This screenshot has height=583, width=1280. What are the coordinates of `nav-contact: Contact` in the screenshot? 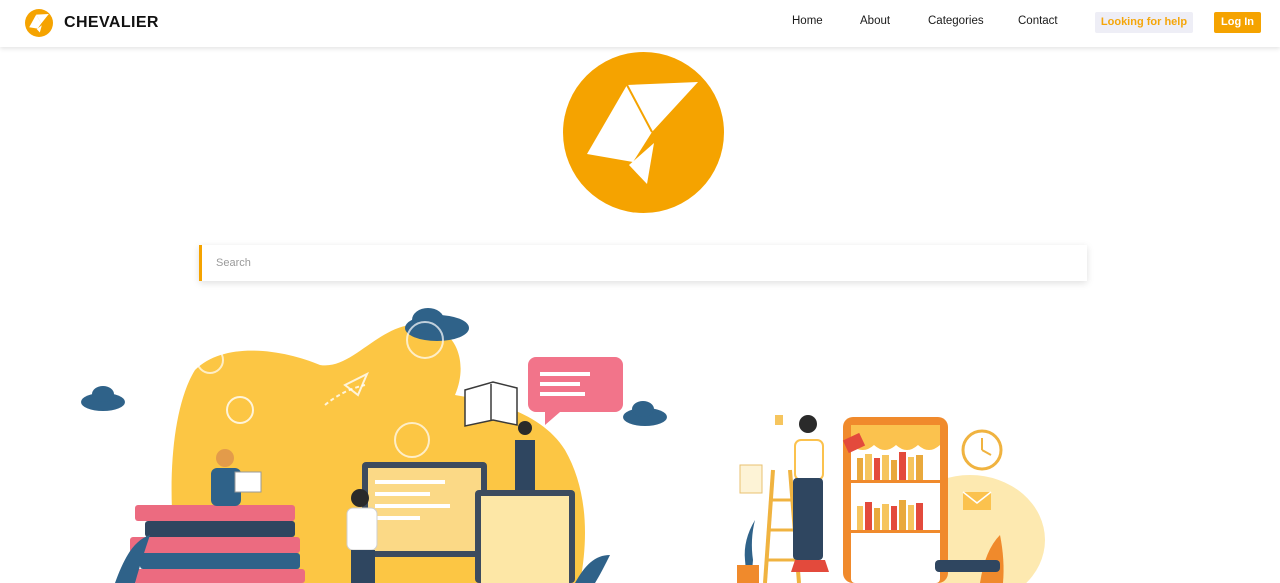 It's located at (1038, 21).